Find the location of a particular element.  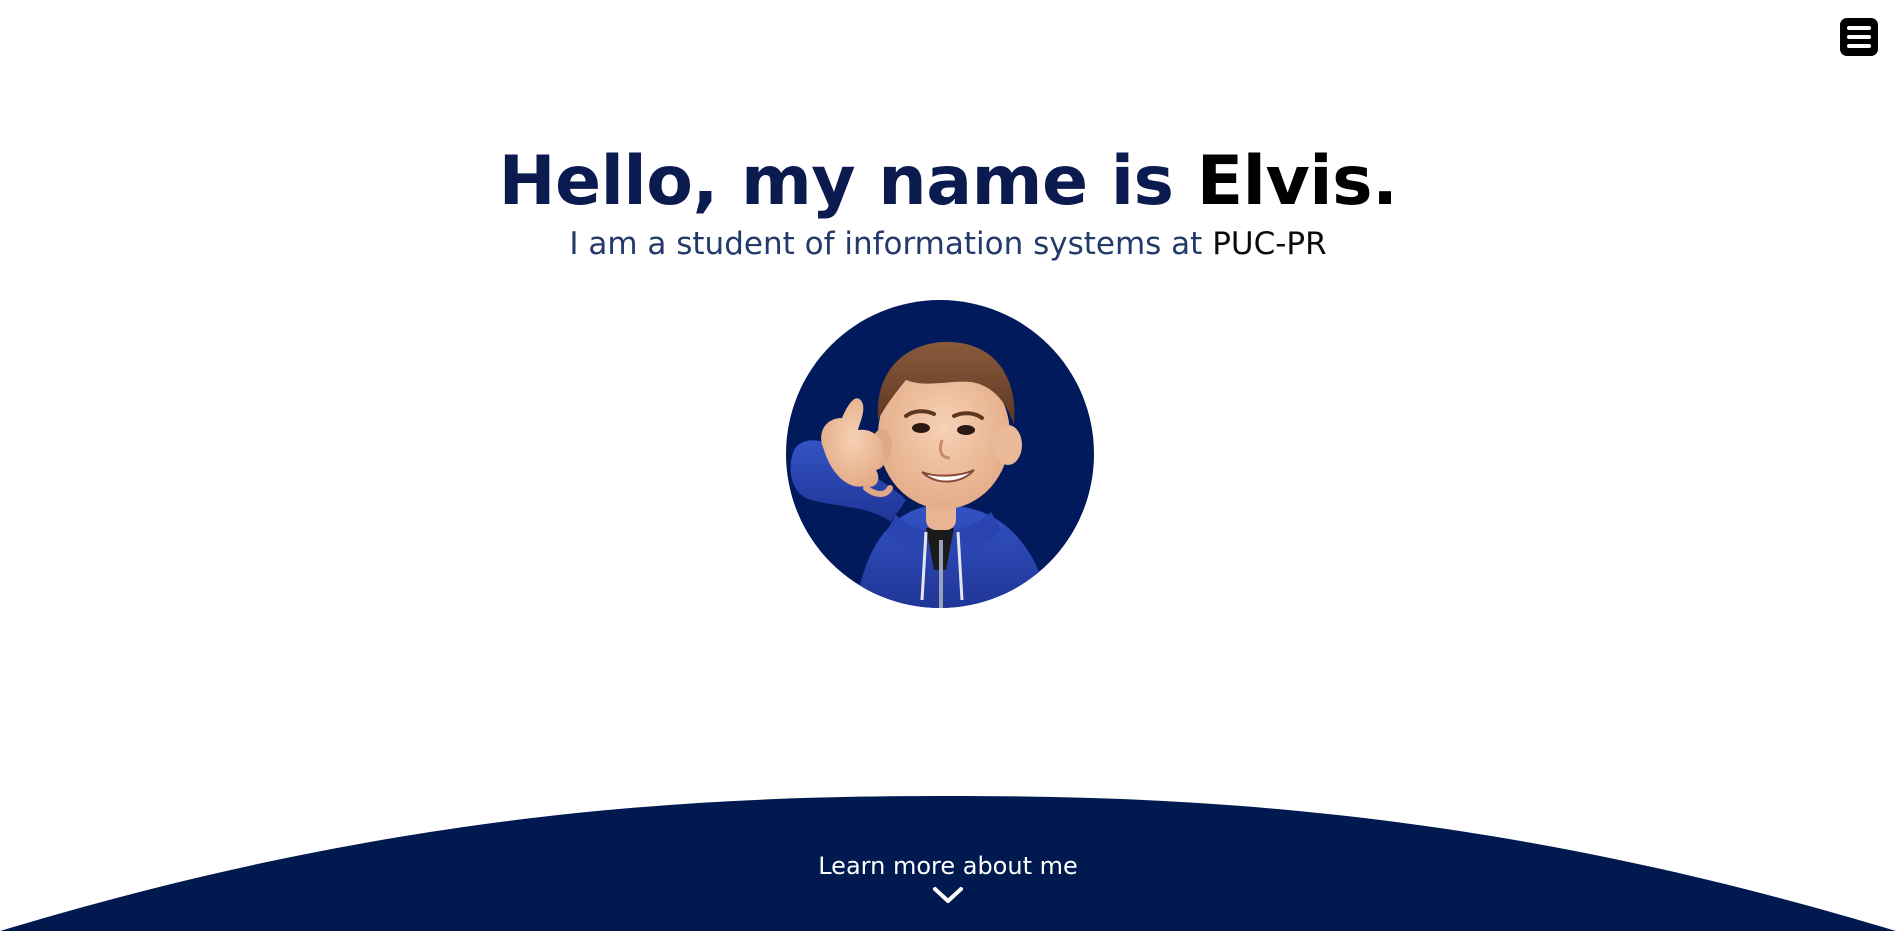

learn-more-button: Learn more about me is located at coordinates (948, 878).